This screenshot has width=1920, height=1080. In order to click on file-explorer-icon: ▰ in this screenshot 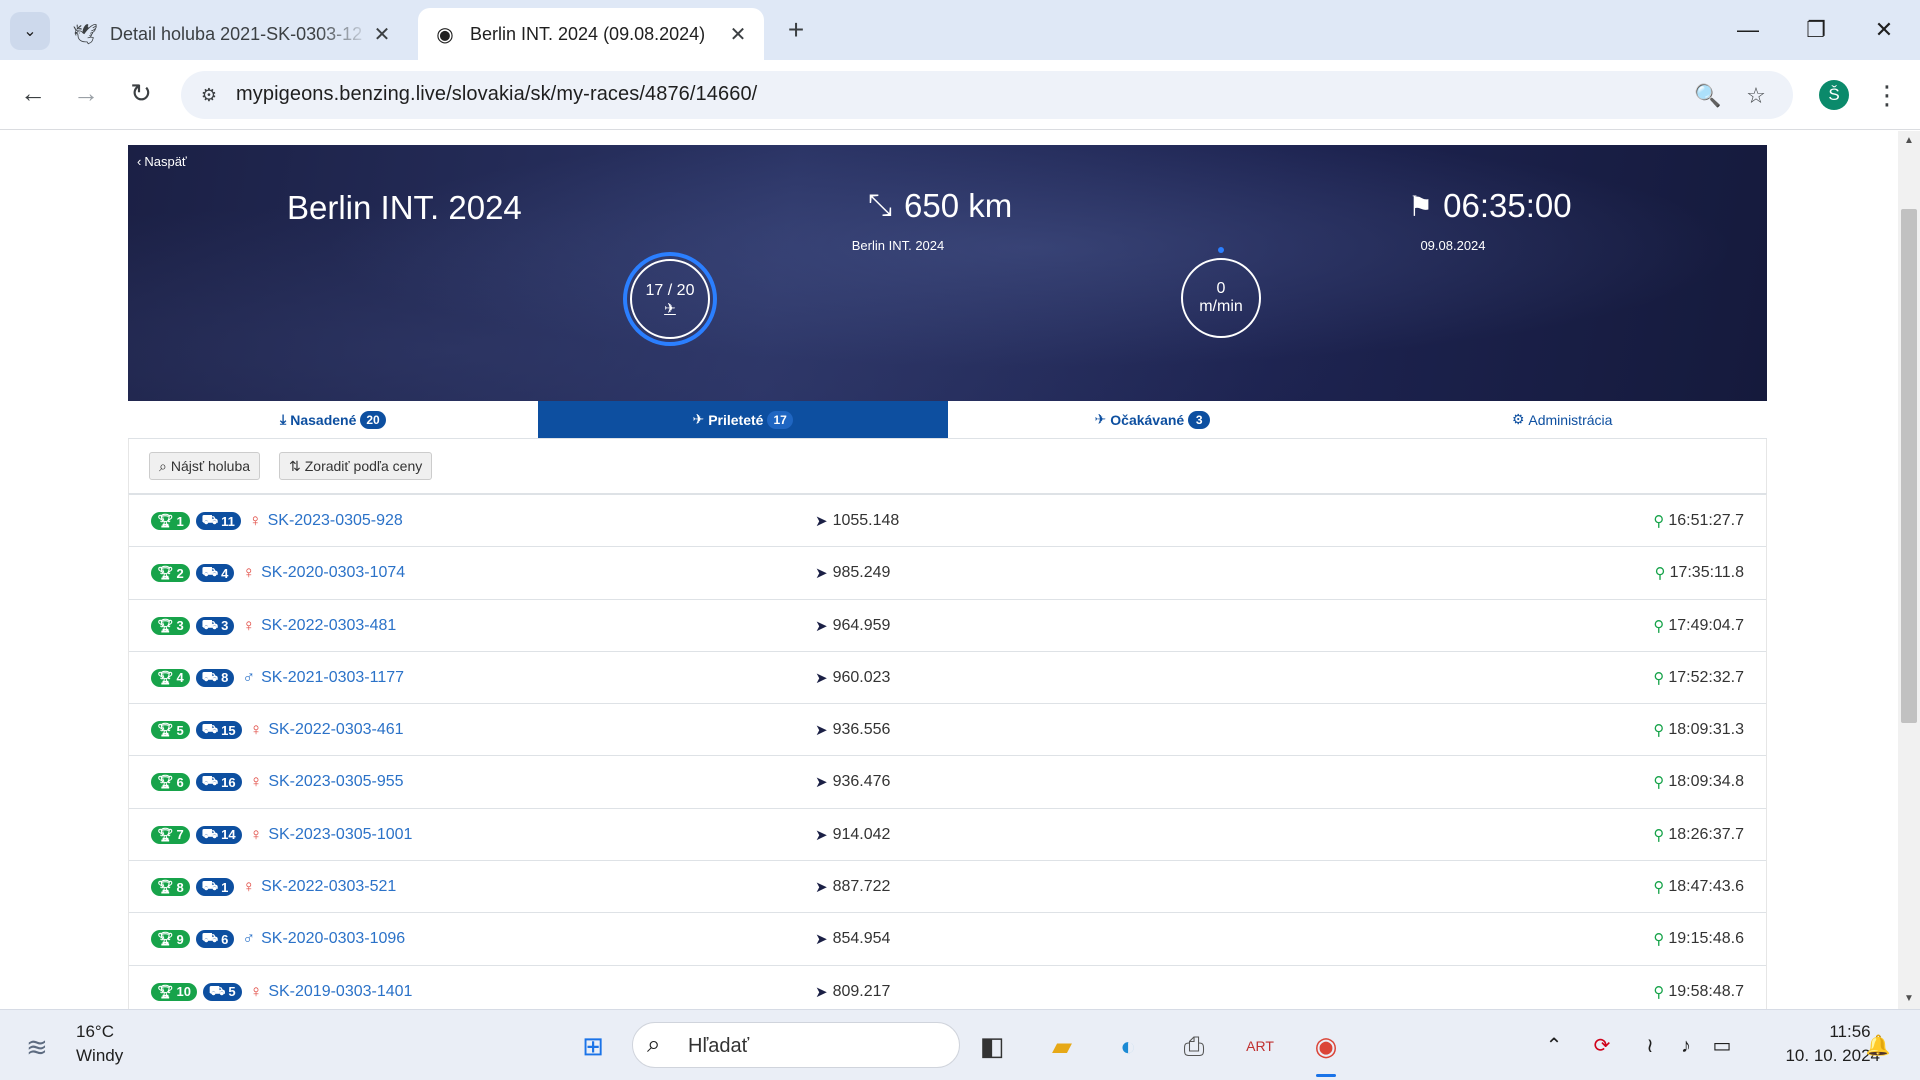, I will do `click(1062, 1046)`.